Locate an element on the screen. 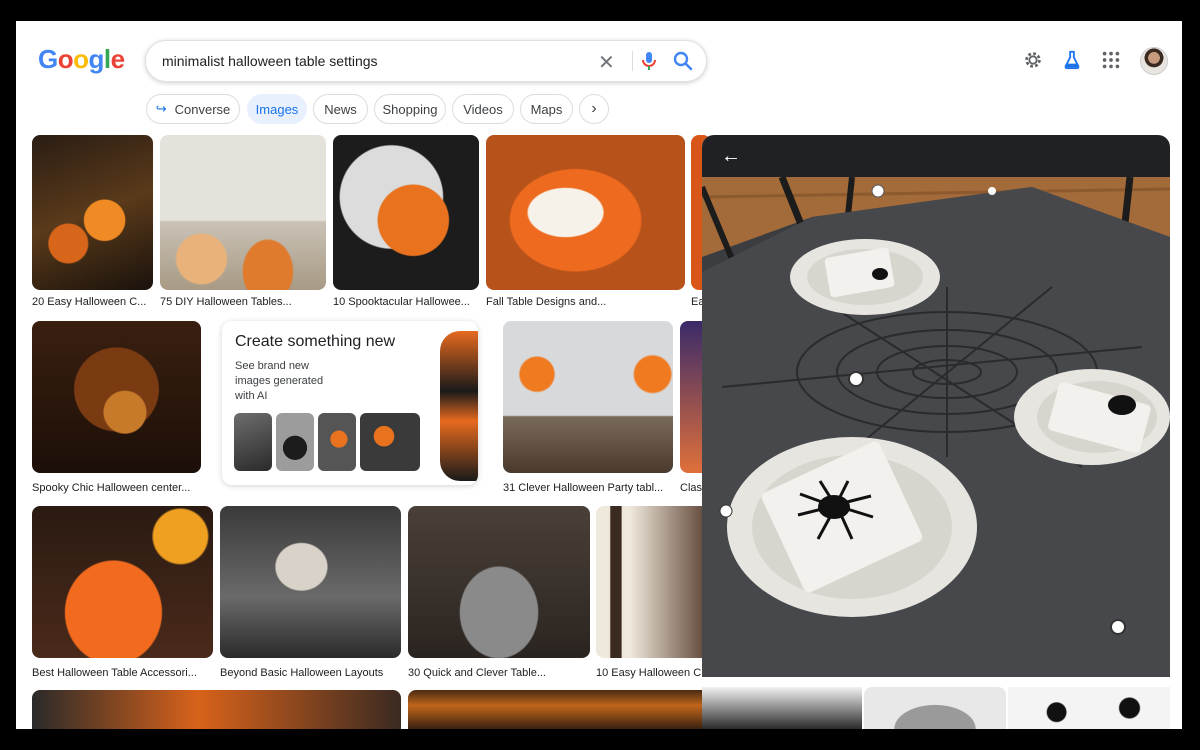 The height and width of the screenshot is (750, 1200). result-caption: Beyond Basic Halloween Layouts is located at coordinates (310, 673).